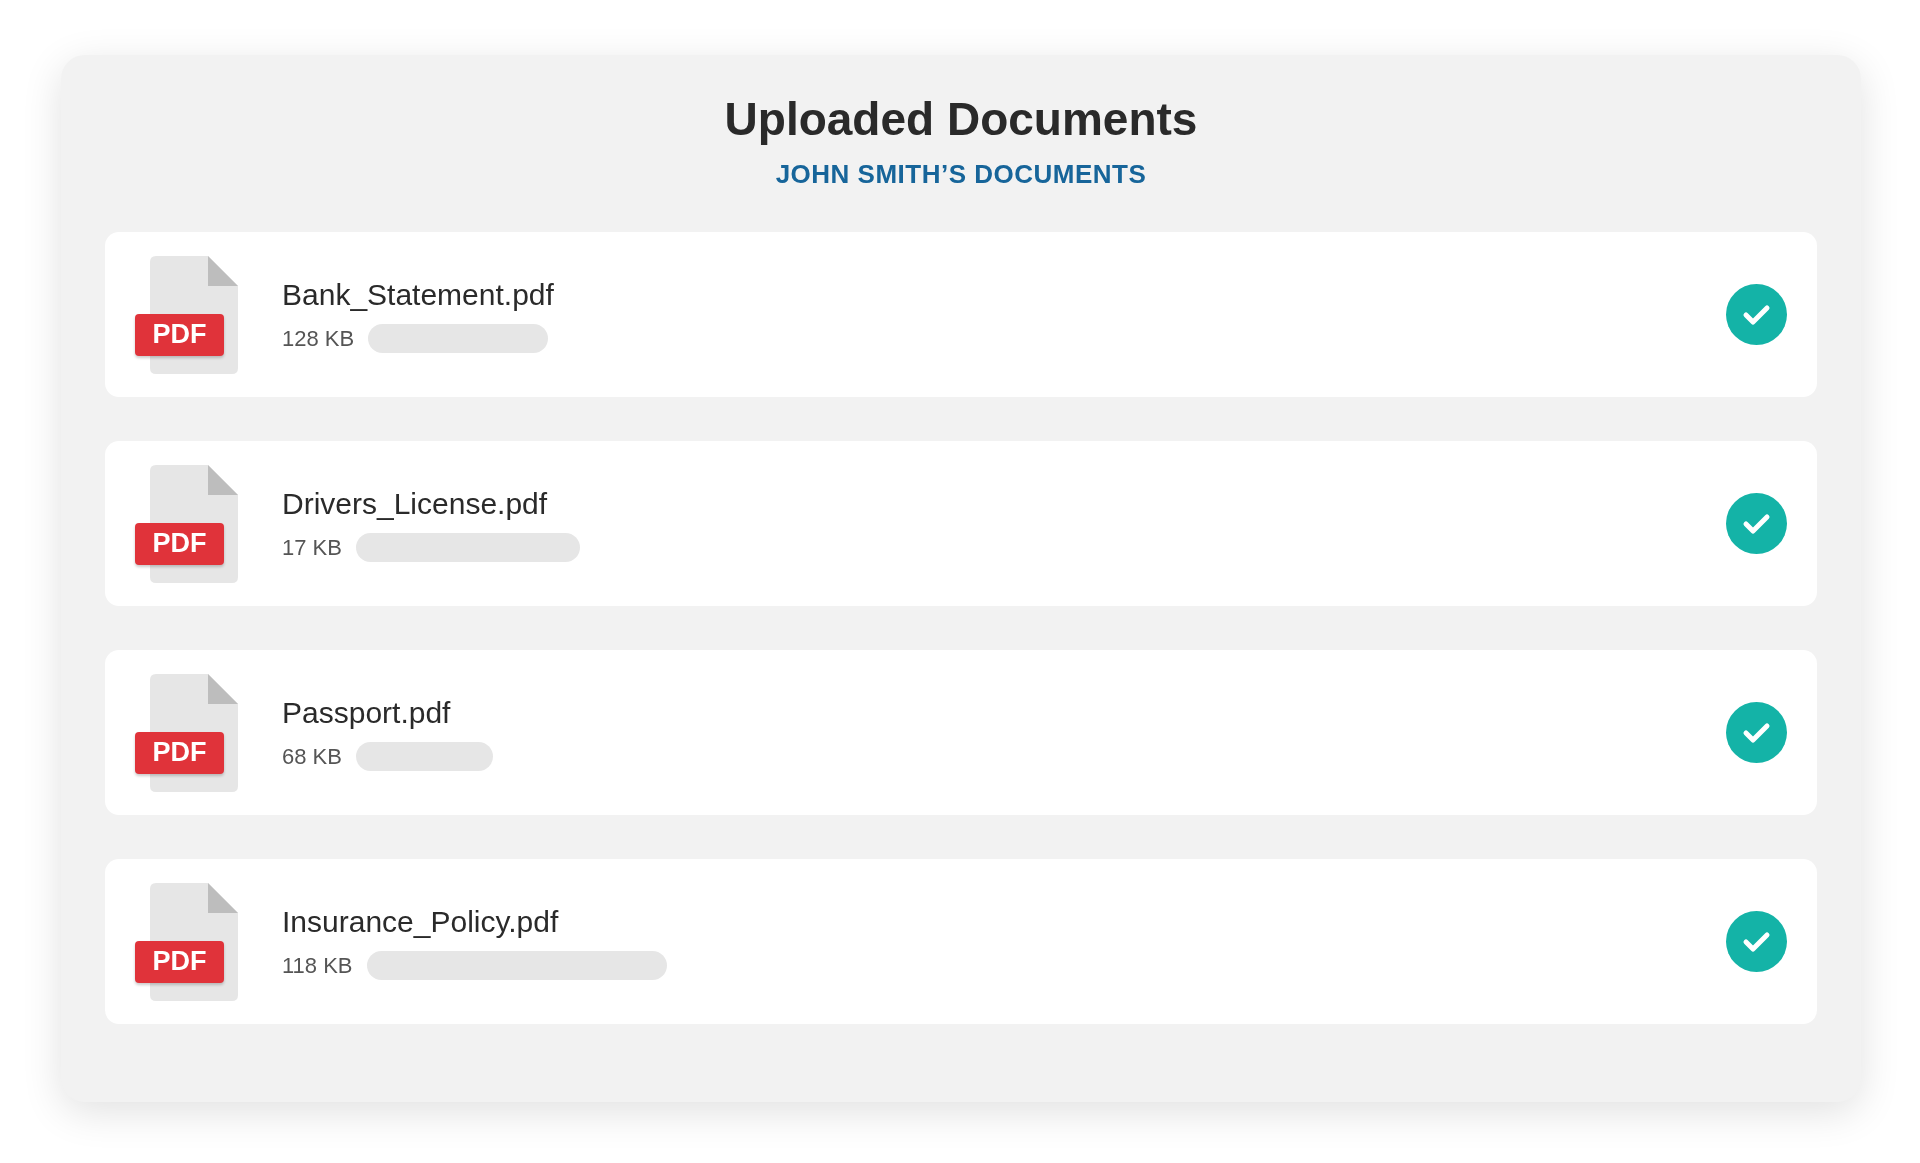 This screenshot has height=1163, width=1920. I want to click on file-name: Passport.pdf, so click(367, 713).